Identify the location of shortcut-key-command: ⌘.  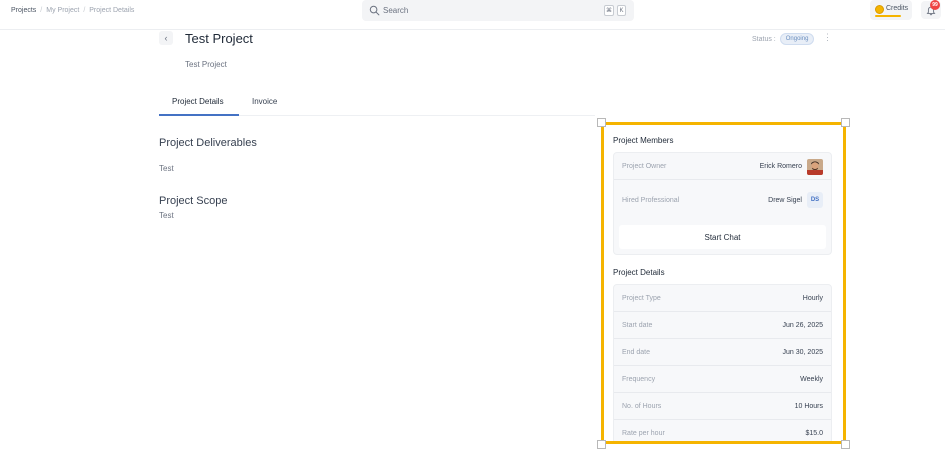
(609, 10).